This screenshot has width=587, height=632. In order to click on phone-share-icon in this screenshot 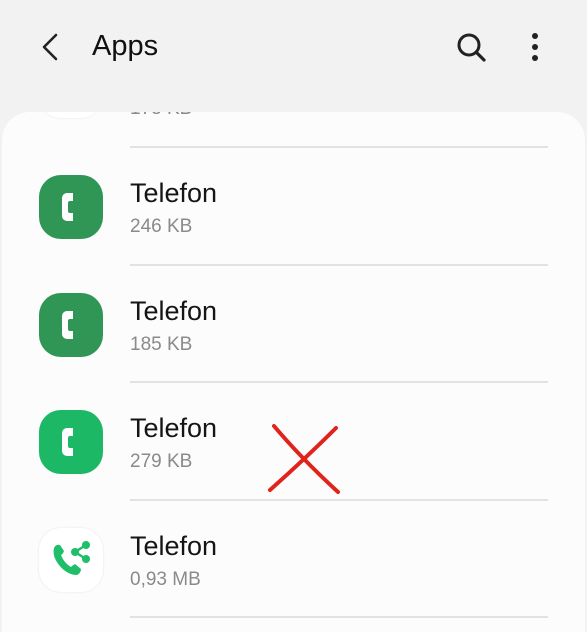, I will do `click(71, 560)`.